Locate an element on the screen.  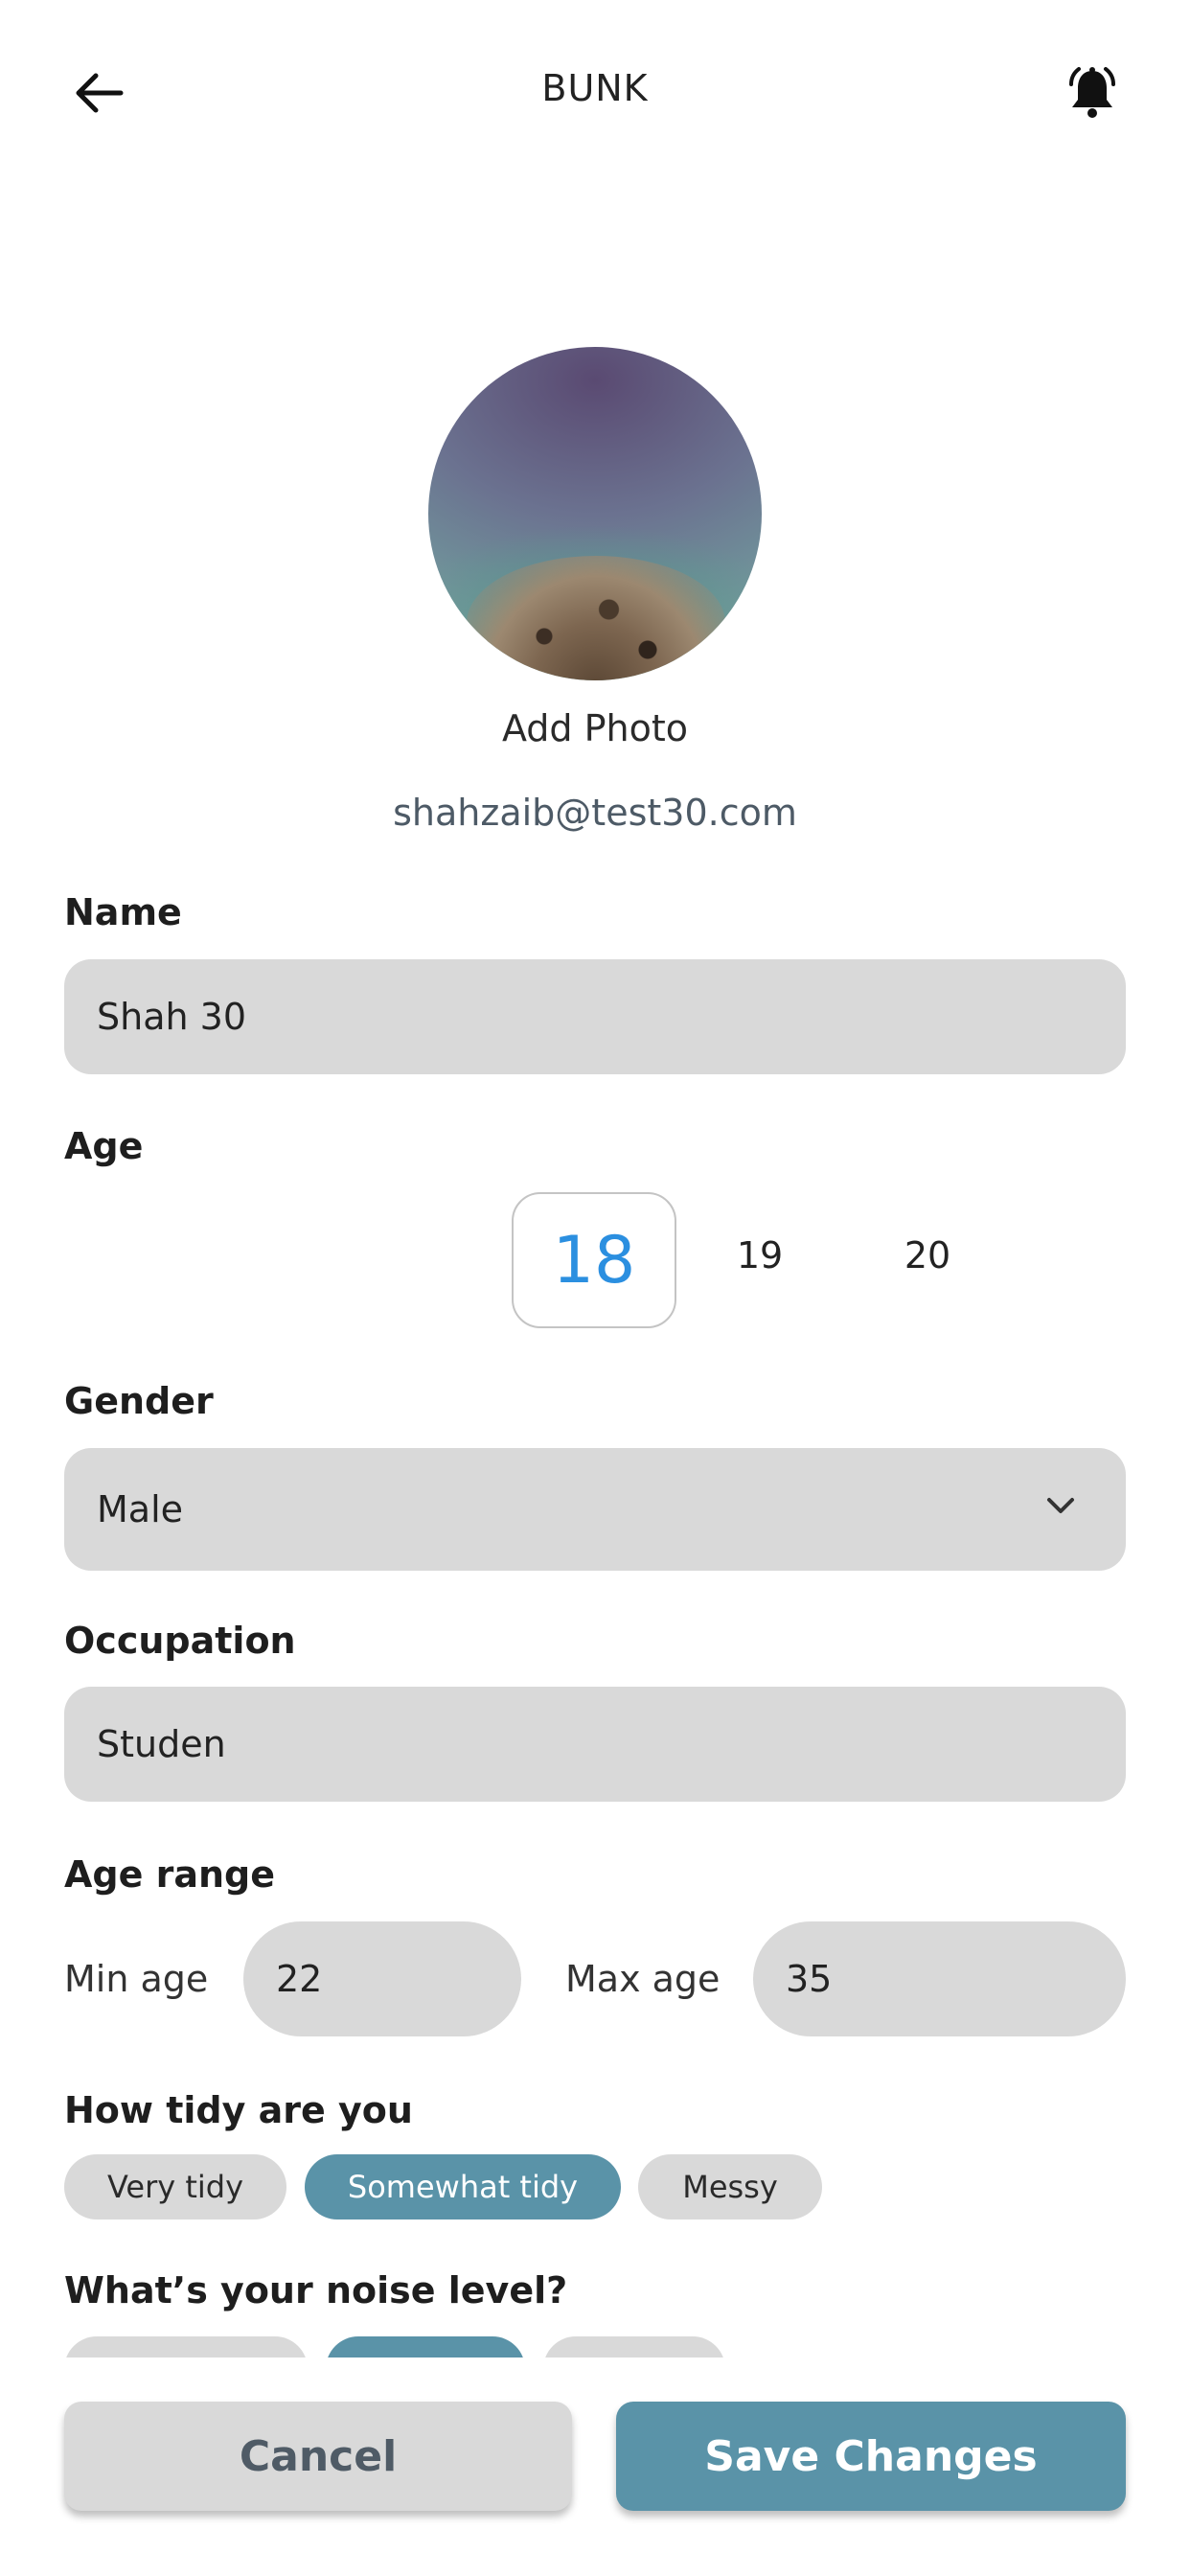
min-age-input: 22 is located at coordinates (382, 1978).